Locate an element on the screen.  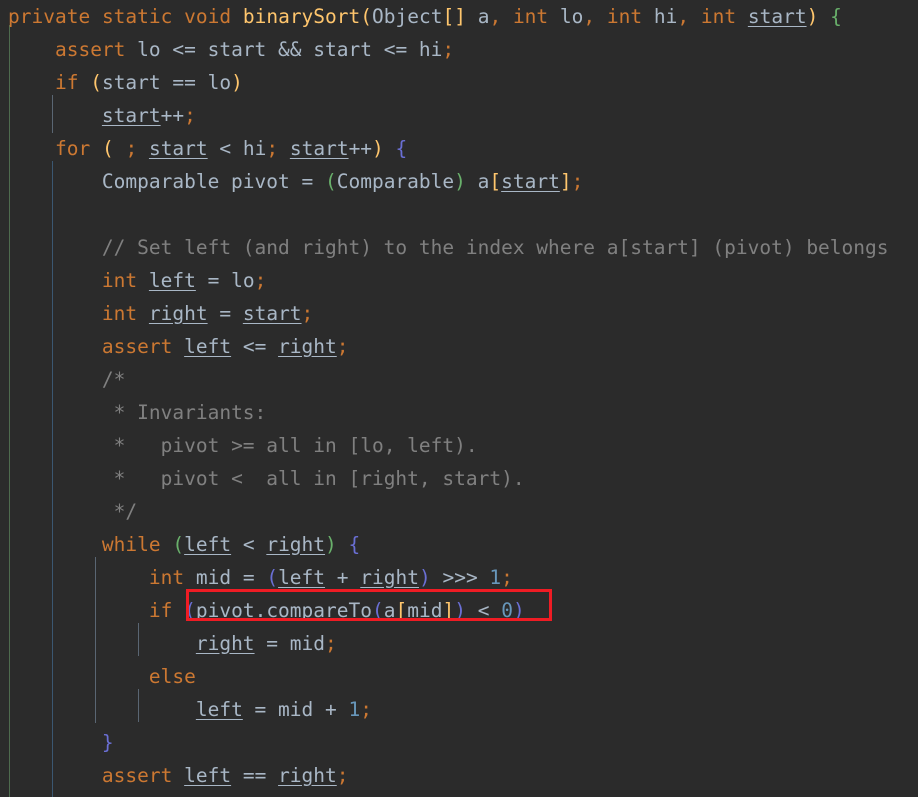
token-id: a is located at coordinates (389, 610).